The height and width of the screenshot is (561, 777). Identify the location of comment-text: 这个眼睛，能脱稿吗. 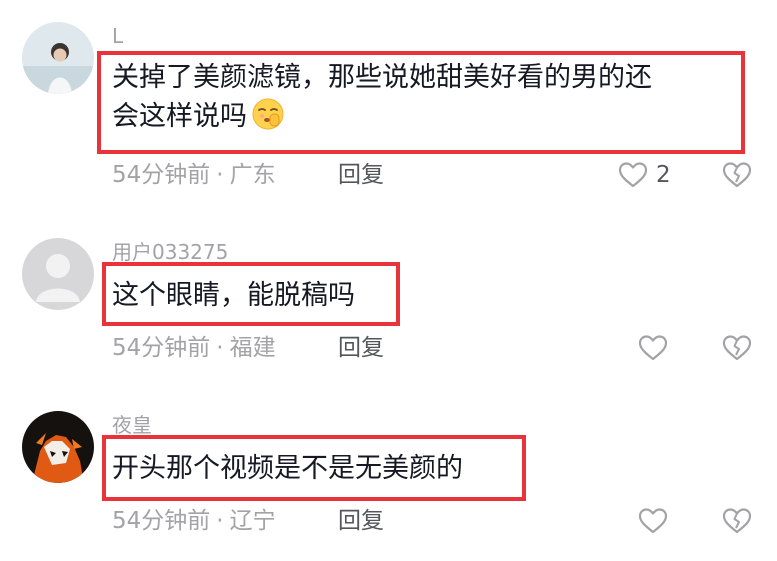
(233, 295).